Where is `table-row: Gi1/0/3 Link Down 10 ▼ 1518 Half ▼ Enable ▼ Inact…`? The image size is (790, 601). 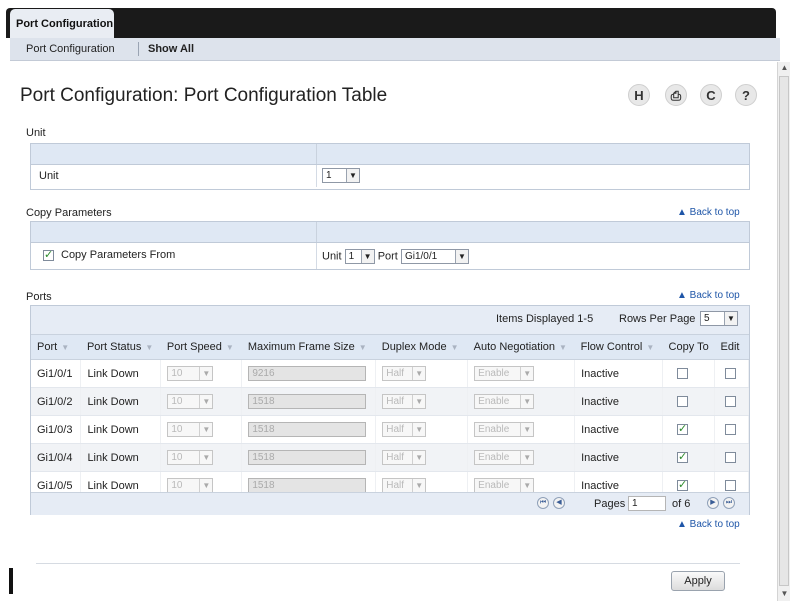 table-row: Gi1/0/3 Link Down 10 ▼ 1518 Half ▼ Enable ▼ Inact… is located at coordinates (390, 429).